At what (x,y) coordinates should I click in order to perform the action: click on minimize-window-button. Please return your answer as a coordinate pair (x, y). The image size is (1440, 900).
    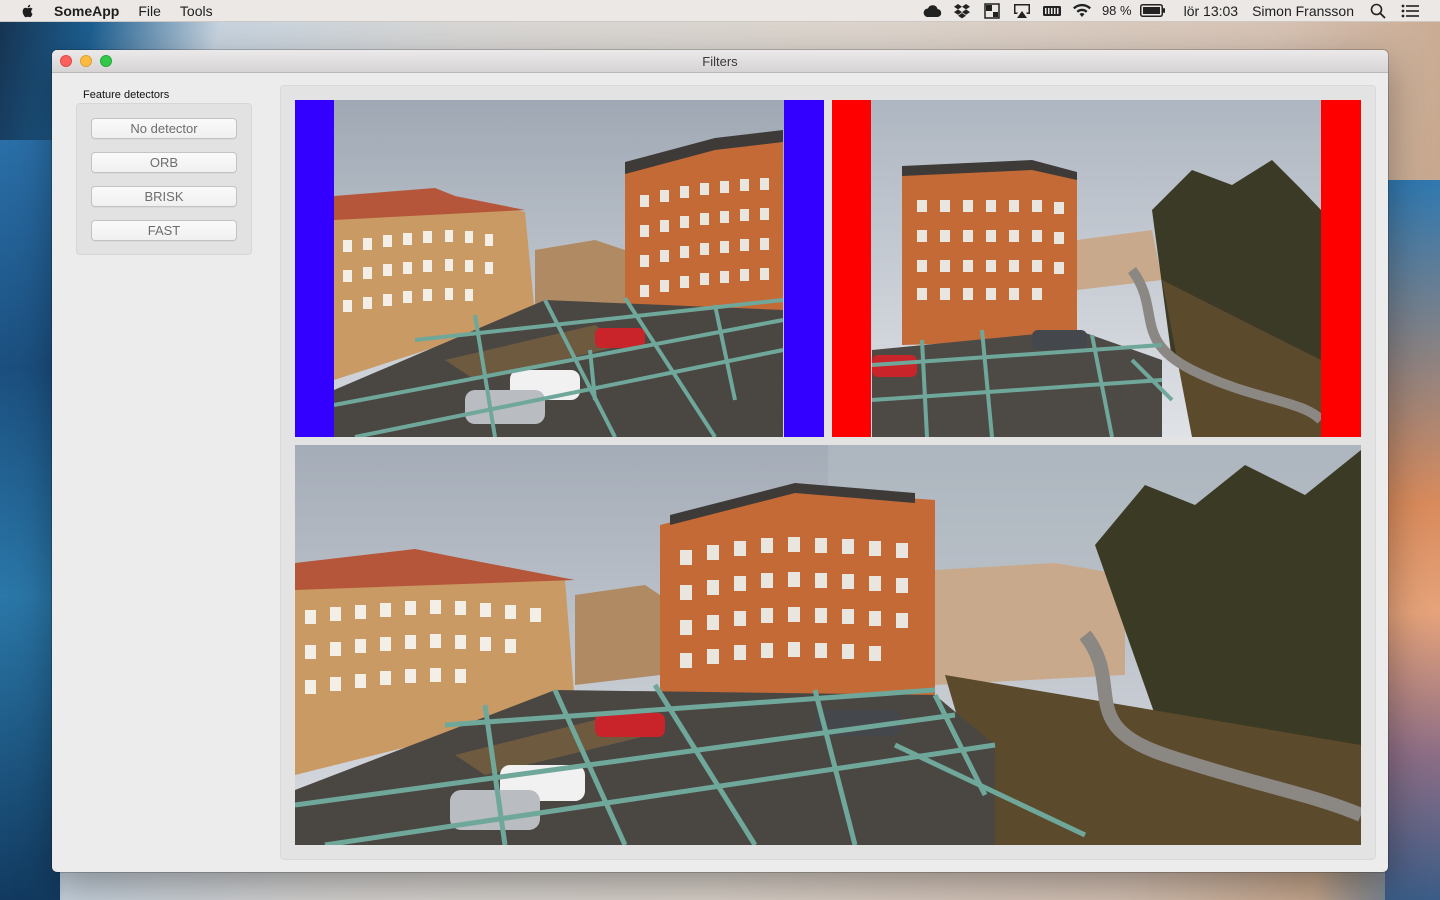
    Looking at the image, I should click on (86, 61).